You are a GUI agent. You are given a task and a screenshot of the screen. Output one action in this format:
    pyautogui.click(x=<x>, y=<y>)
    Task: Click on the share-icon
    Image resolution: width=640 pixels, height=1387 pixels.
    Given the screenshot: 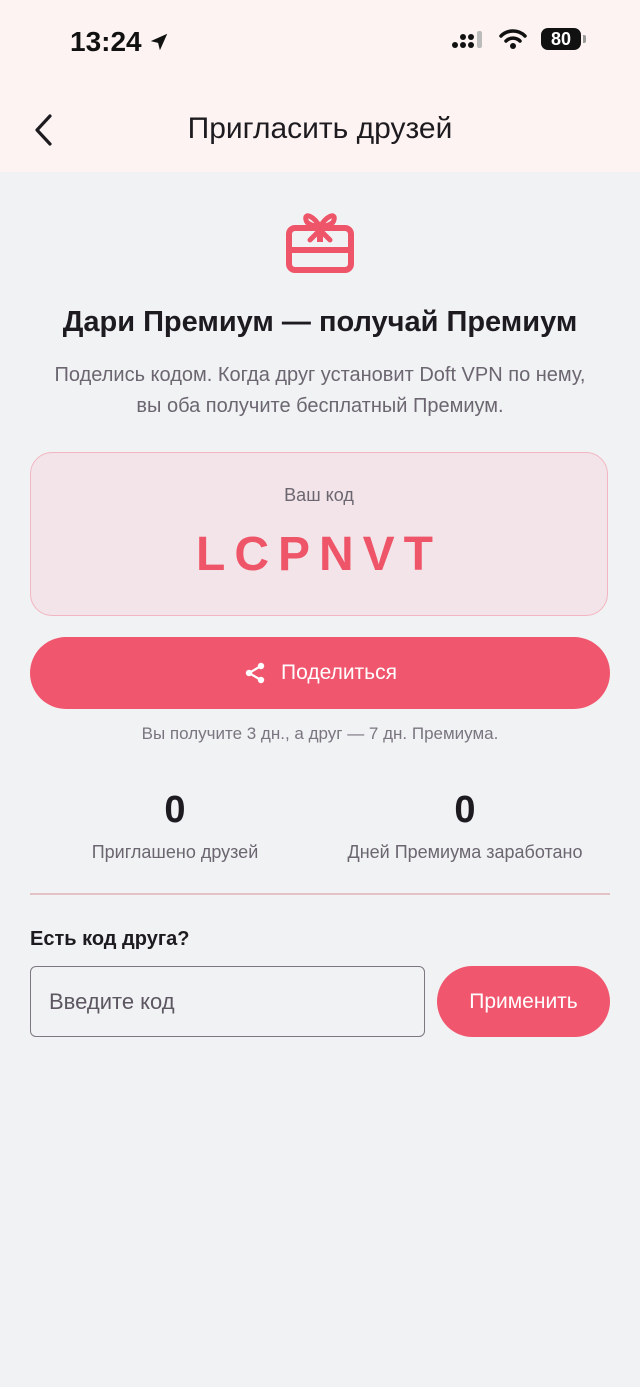 What is the action you would take?
    pyautogui.click(x=255, y=673)
    